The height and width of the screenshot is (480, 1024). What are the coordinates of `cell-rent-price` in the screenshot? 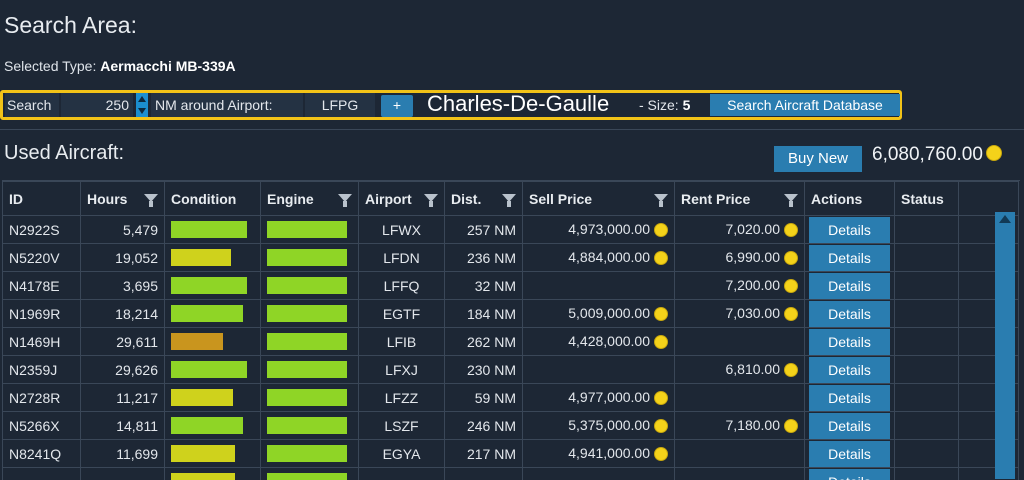 It's located at (740, 398).